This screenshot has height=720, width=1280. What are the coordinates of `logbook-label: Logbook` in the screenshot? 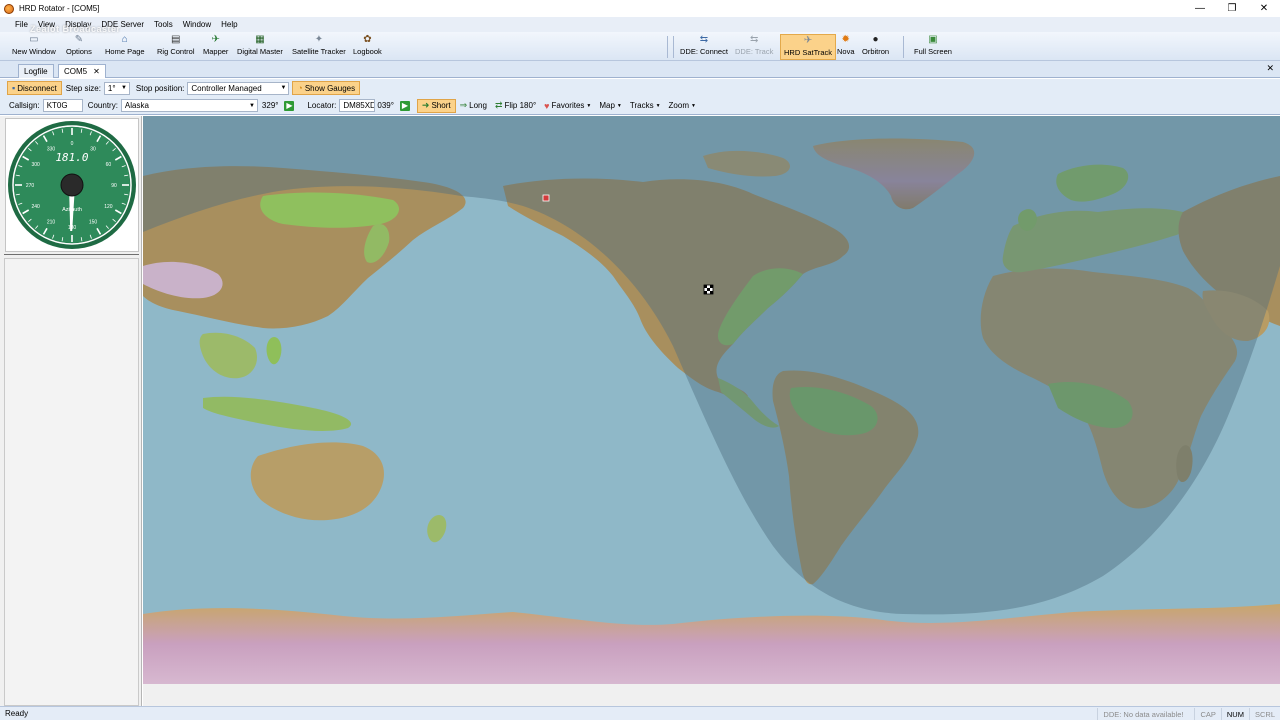 It's located at (367, 51).